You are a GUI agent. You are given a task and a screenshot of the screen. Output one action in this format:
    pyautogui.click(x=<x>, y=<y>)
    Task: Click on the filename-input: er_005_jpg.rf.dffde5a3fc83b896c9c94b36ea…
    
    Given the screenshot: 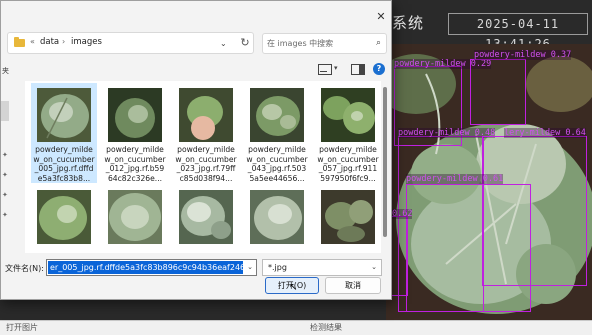 What is the action you would take?
    pyautogui.click(x=151, y=267)
    